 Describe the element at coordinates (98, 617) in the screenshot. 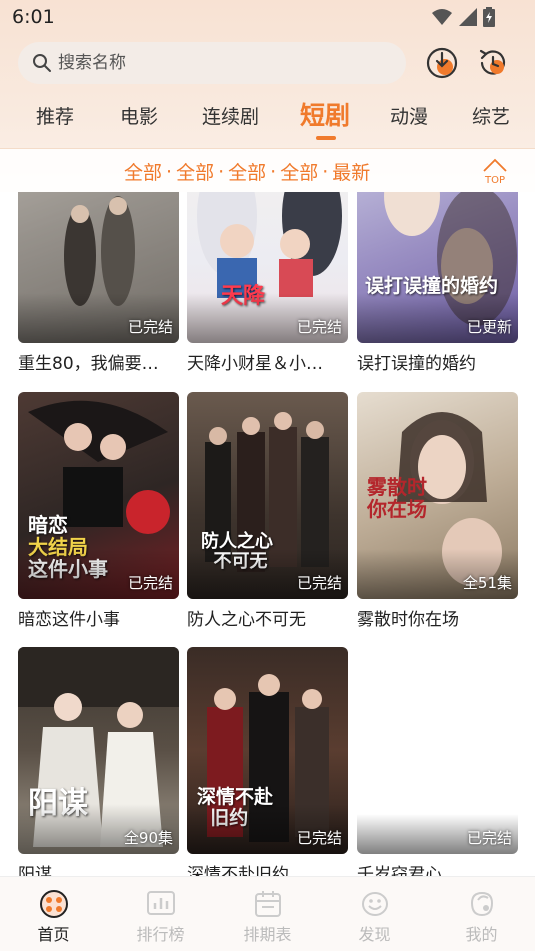

I see `card-title: 暗恋这件小事` at that location.